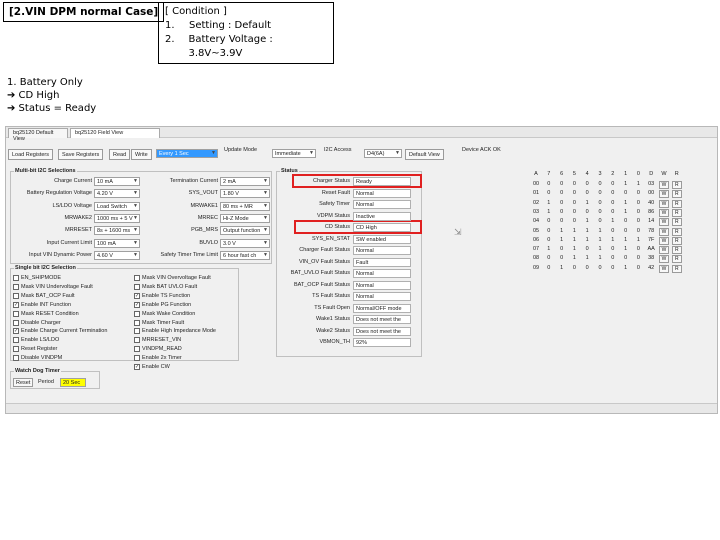 This screenshot has width=720, height=540. I want to click on i2c-access-select: D4(6A) ▼, so click(383, 153).